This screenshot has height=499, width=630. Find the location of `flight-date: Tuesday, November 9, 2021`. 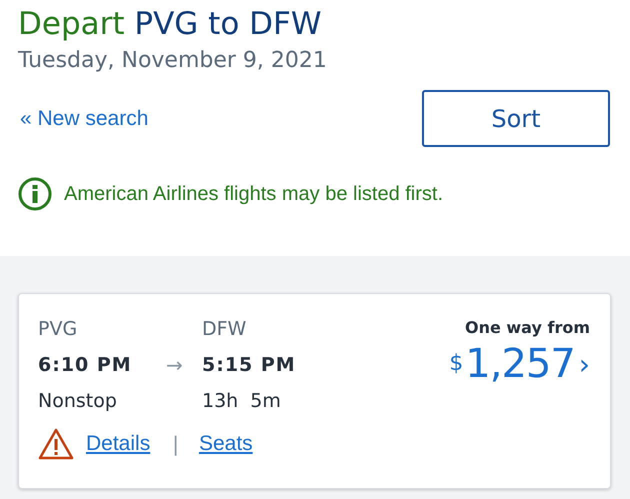

flight-date: Tuesday, November 9, 2021 is located at coordinates (172, 61).